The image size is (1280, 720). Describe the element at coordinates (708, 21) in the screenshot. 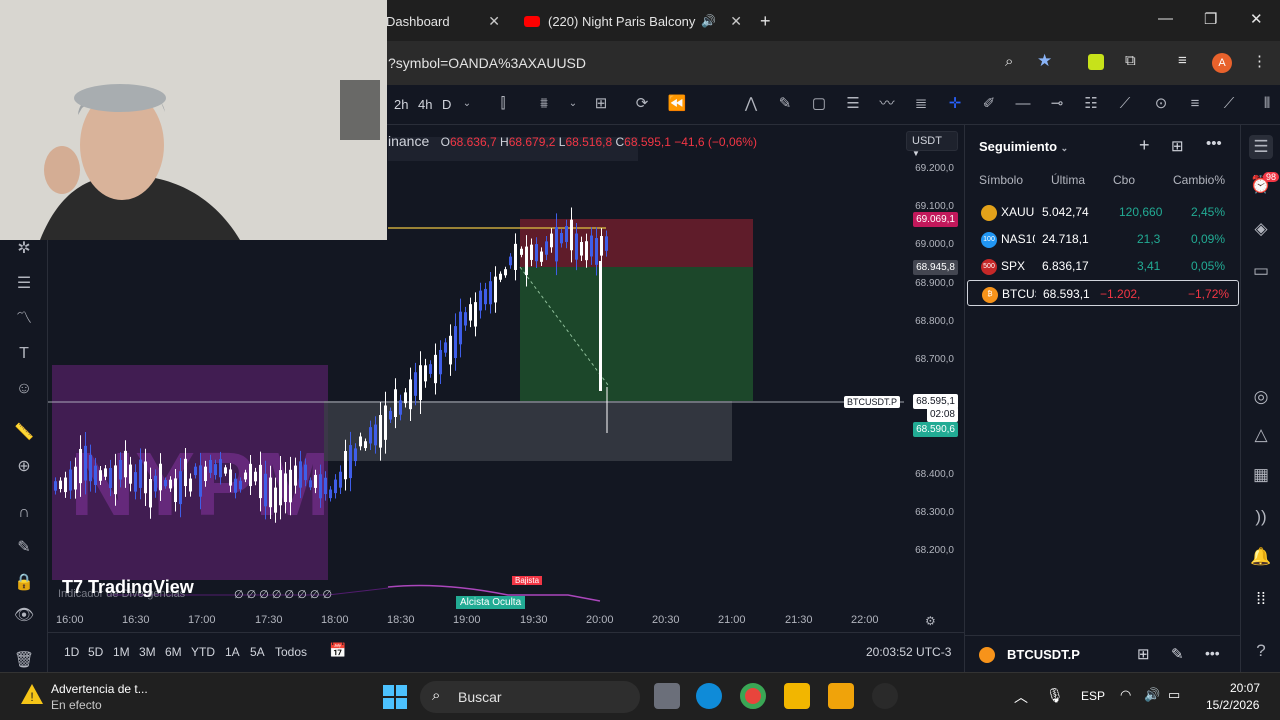

I see `speaker-icon: 🔊` at that location.